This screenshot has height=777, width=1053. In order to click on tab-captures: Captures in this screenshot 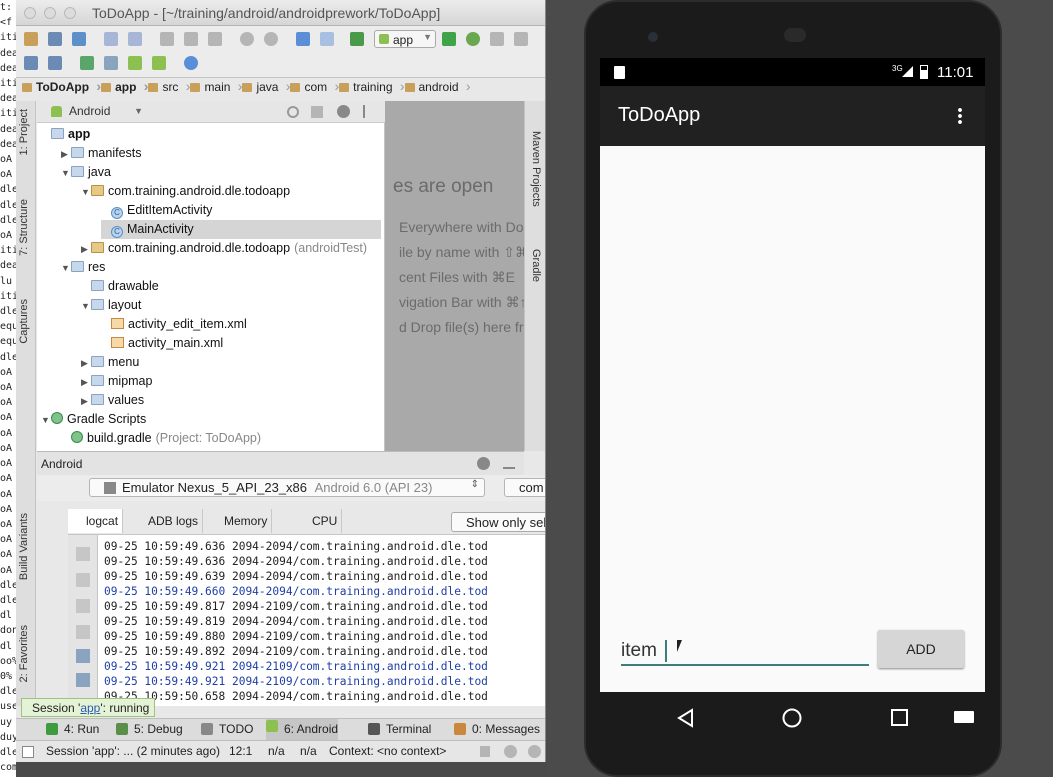, I will do `click(24, 321)`.